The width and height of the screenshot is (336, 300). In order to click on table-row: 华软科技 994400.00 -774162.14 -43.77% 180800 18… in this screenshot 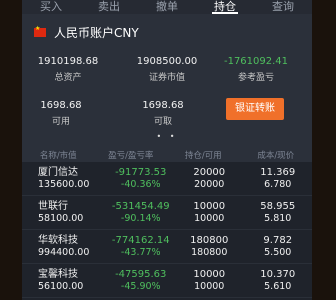, I will do `click(167, 247)`.